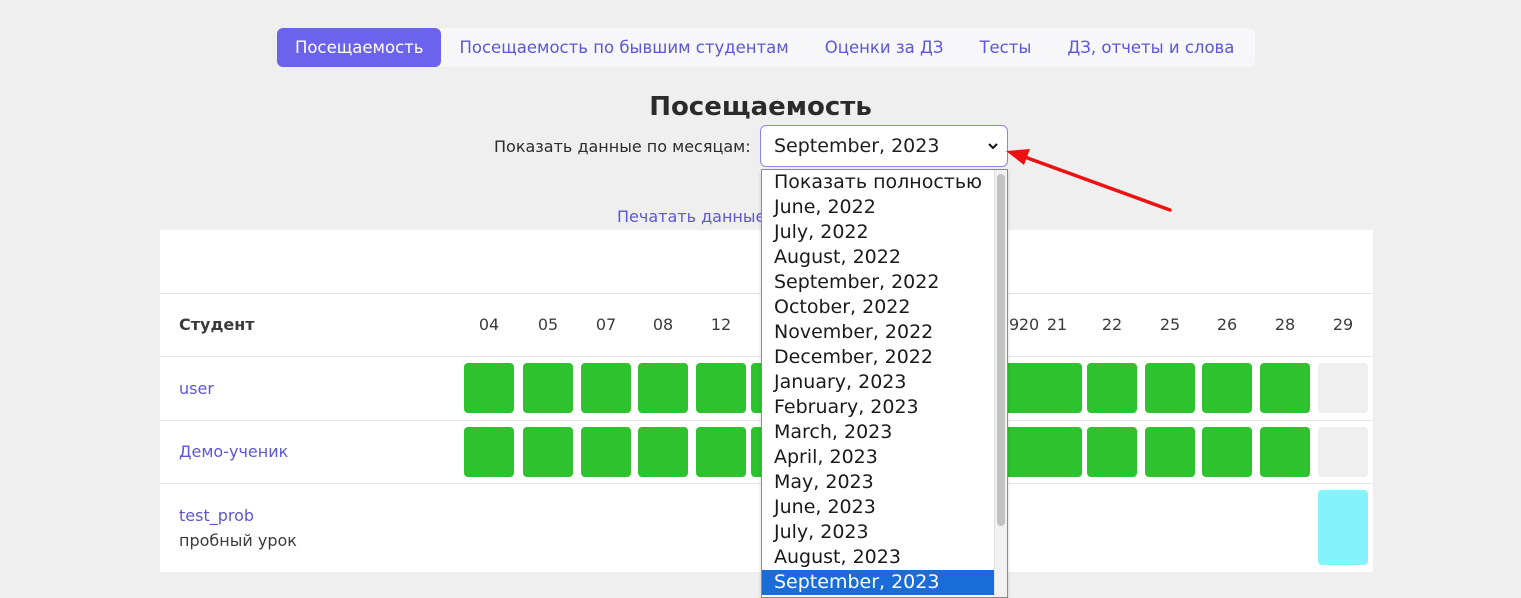 This screenshot has height=598, width=1521. Describe the element at coordinates (879, 332) in the screenshot. I see `dropdown-option: November, 2022` at that location.